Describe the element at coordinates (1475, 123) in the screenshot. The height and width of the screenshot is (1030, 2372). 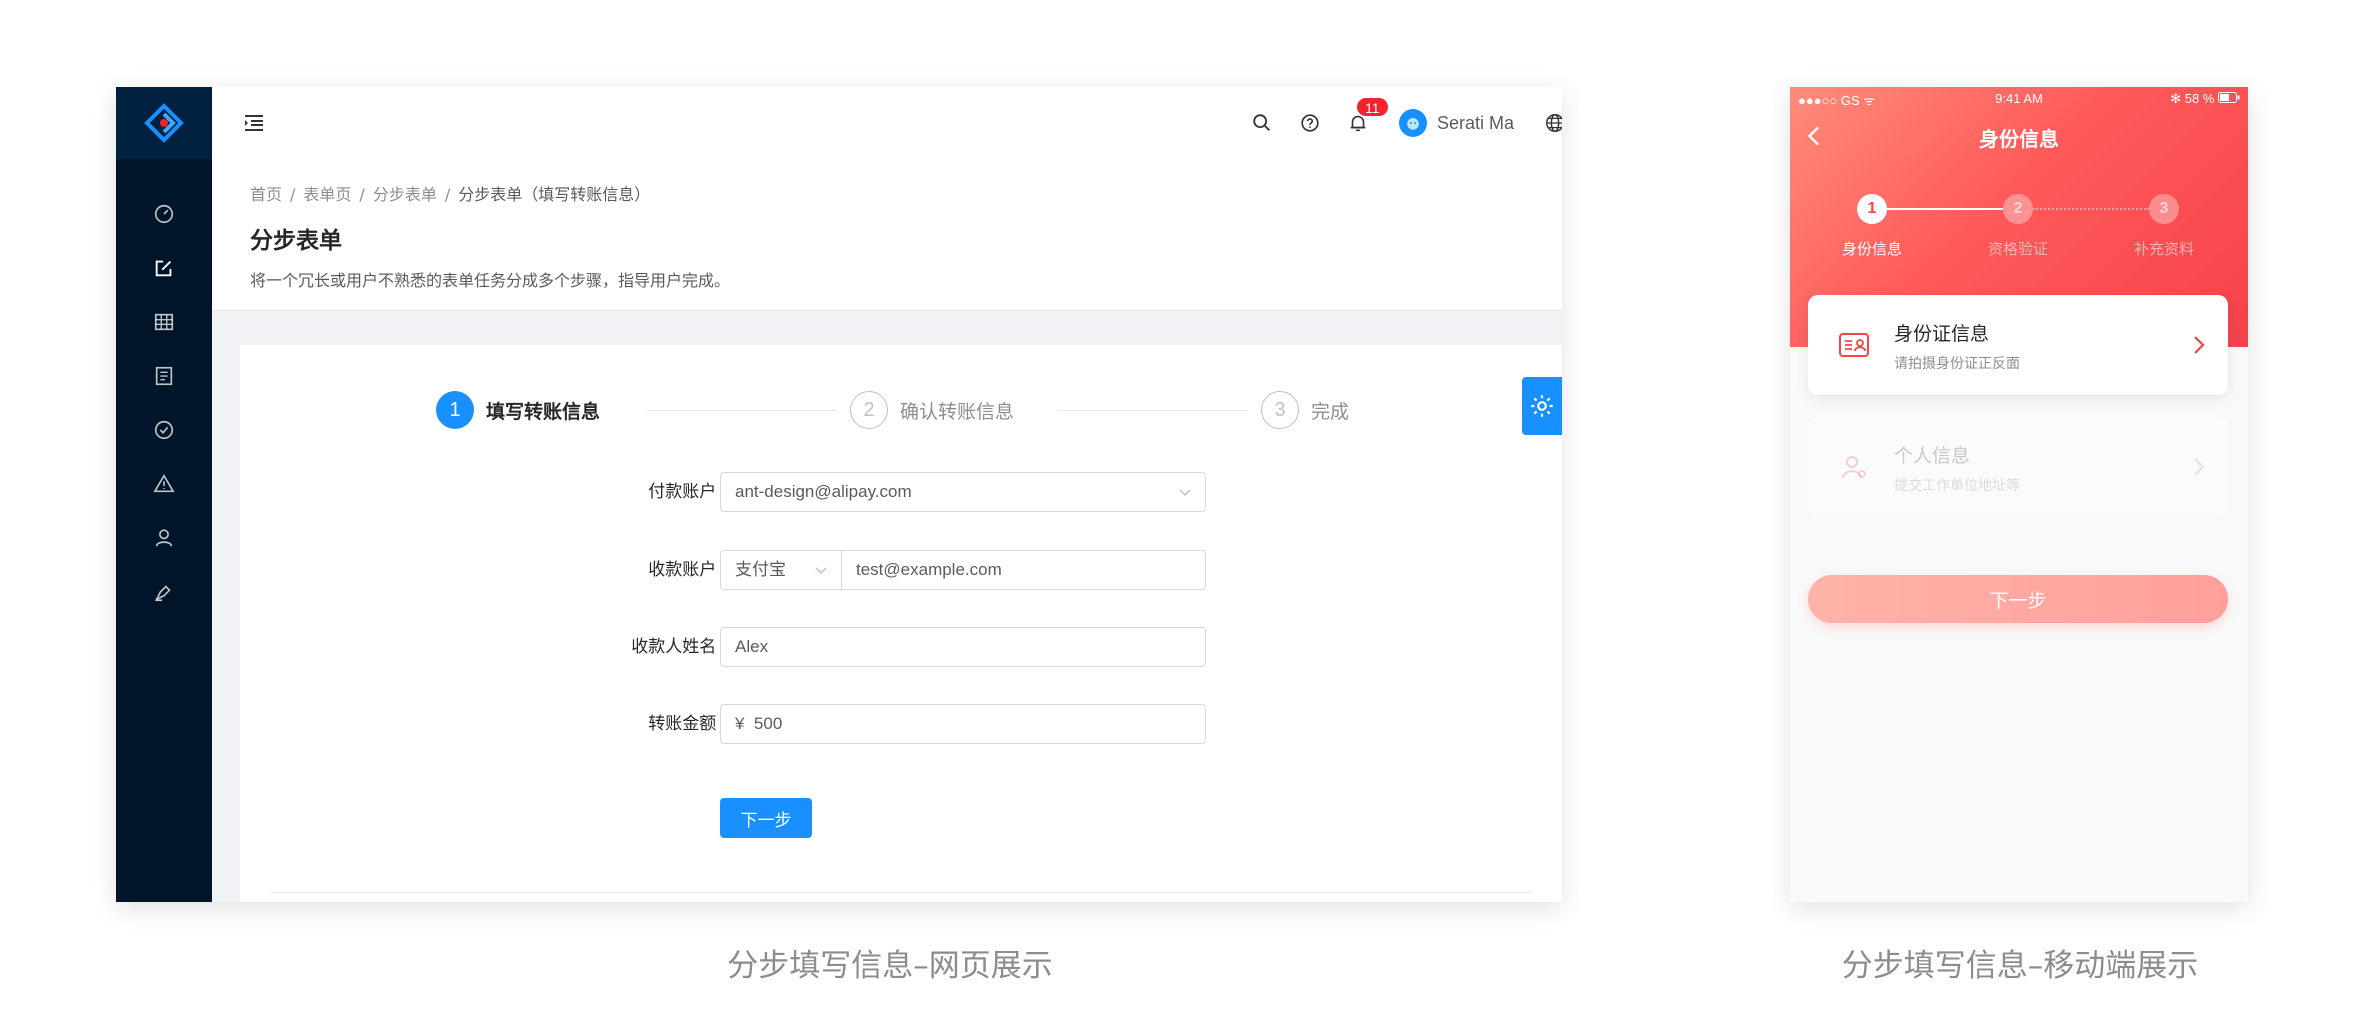
I see `user-name: Serati Ma` at that location.